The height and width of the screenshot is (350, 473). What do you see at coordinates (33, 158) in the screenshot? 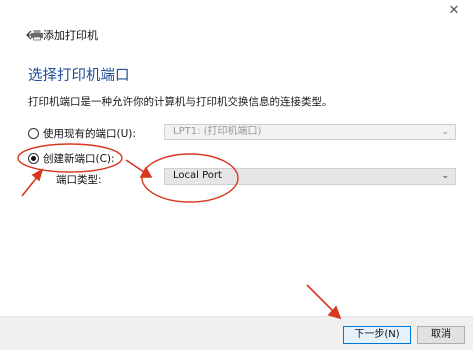
I see `create-new-port-radio` at bounding box center [33, 158].